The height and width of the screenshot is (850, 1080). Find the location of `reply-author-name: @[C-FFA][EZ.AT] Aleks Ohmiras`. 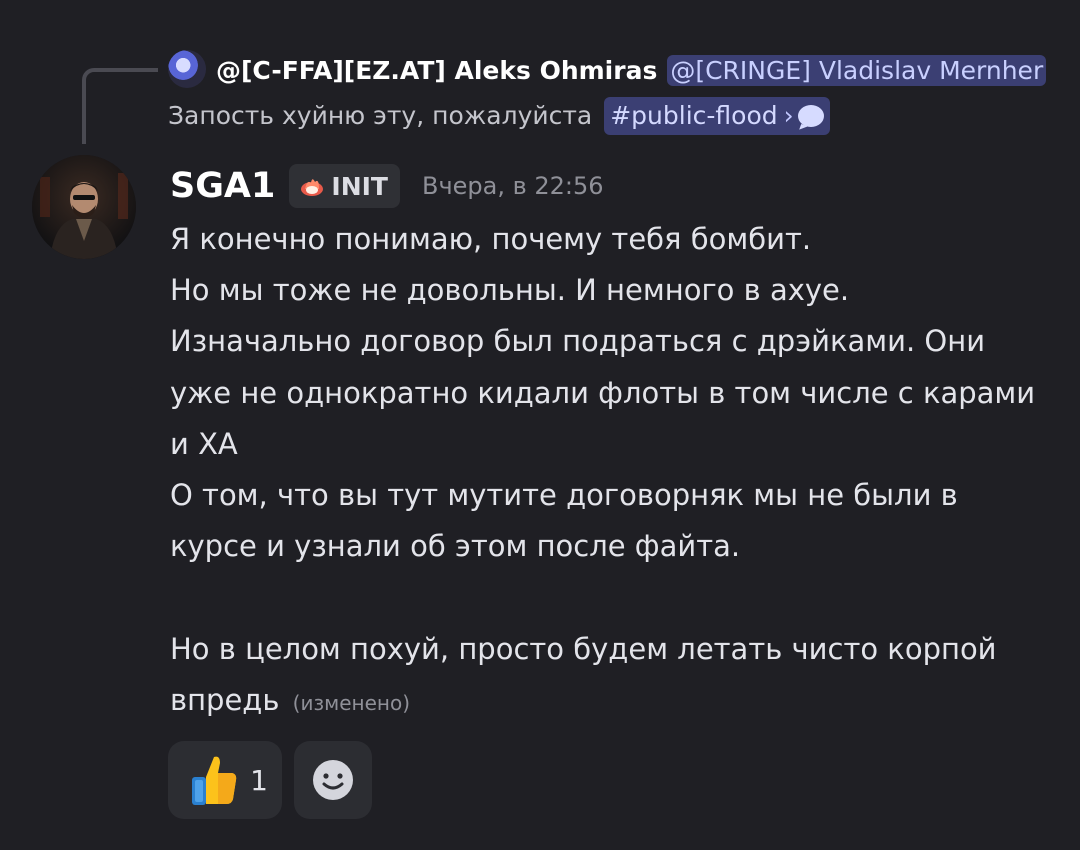

reply-author-name: @[C-FFA][EZ.AT] Aleks Ohmiras is located at coordinates (436, 70).